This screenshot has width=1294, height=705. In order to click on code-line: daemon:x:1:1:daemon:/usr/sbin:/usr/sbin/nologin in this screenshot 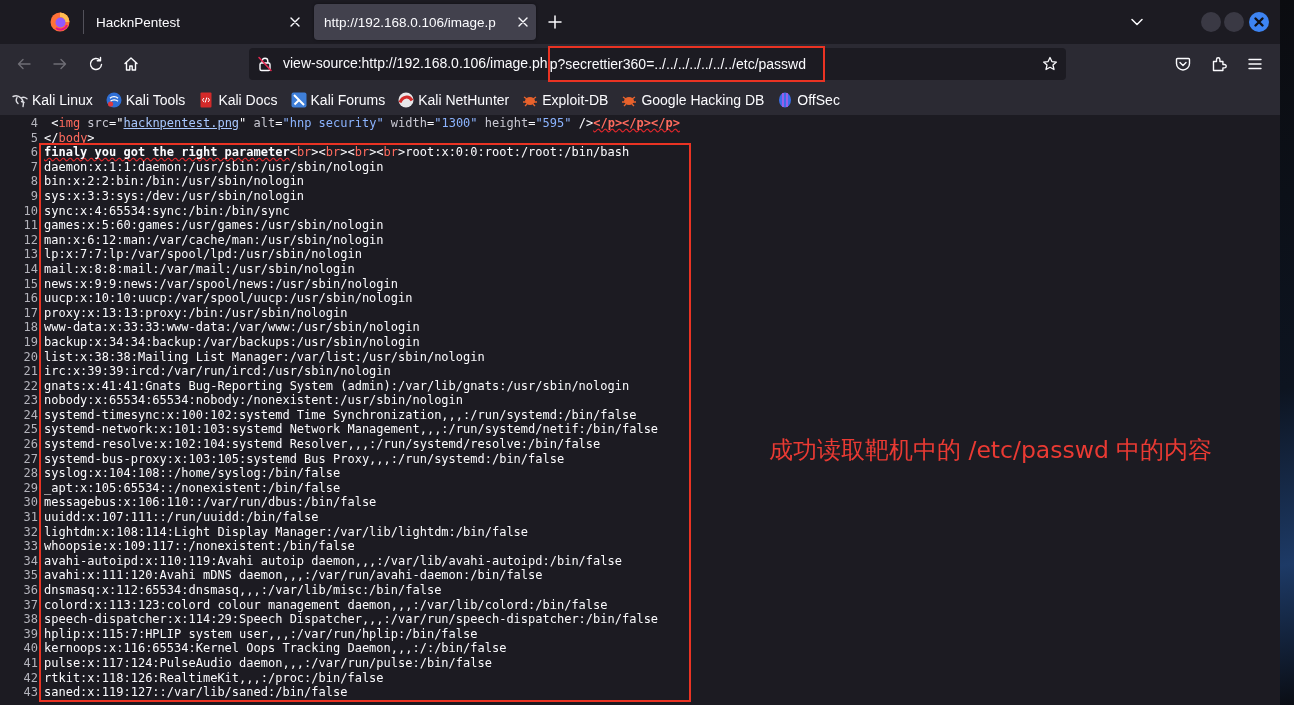, I will do `click(214, 167)`.